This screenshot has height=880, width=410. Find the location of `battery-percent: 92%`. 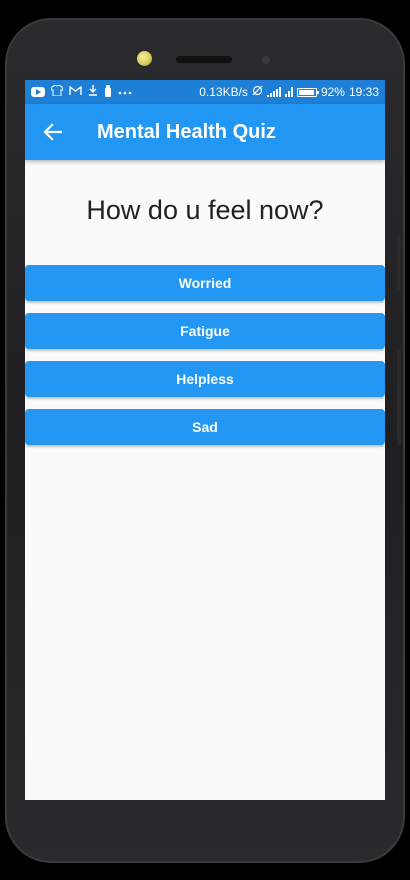

battery-percent: 92% is located at coordinates (332, 92).